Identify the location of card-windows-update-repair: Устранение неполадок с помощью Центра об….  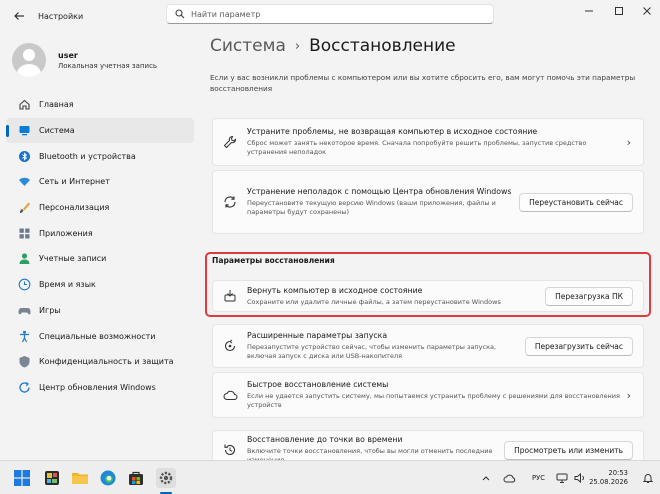
(428, 202).